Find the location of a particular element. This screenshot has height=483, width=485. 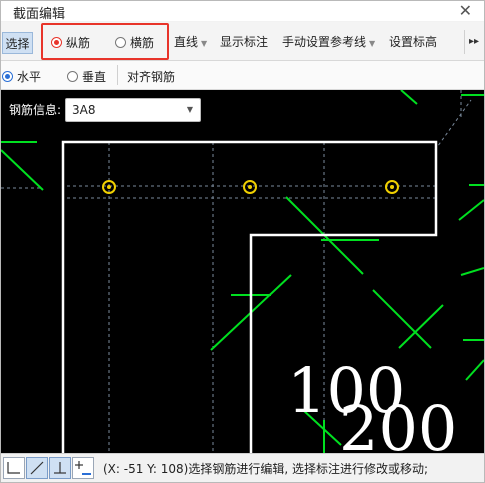

radio-vertical: 垂直 is located at coordinates (86, 76).